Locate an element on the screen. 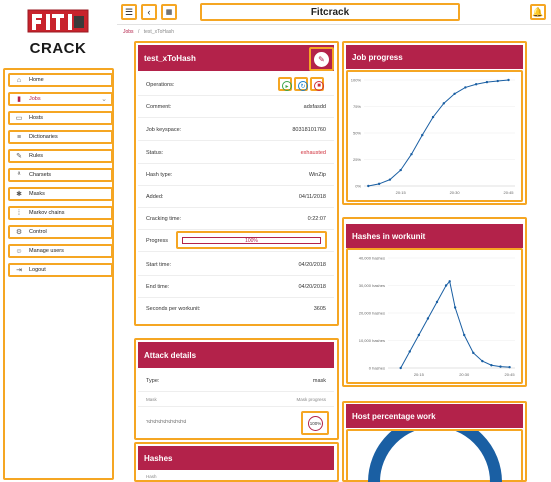  back-button: ‹ is located at coordinates (149, 12).